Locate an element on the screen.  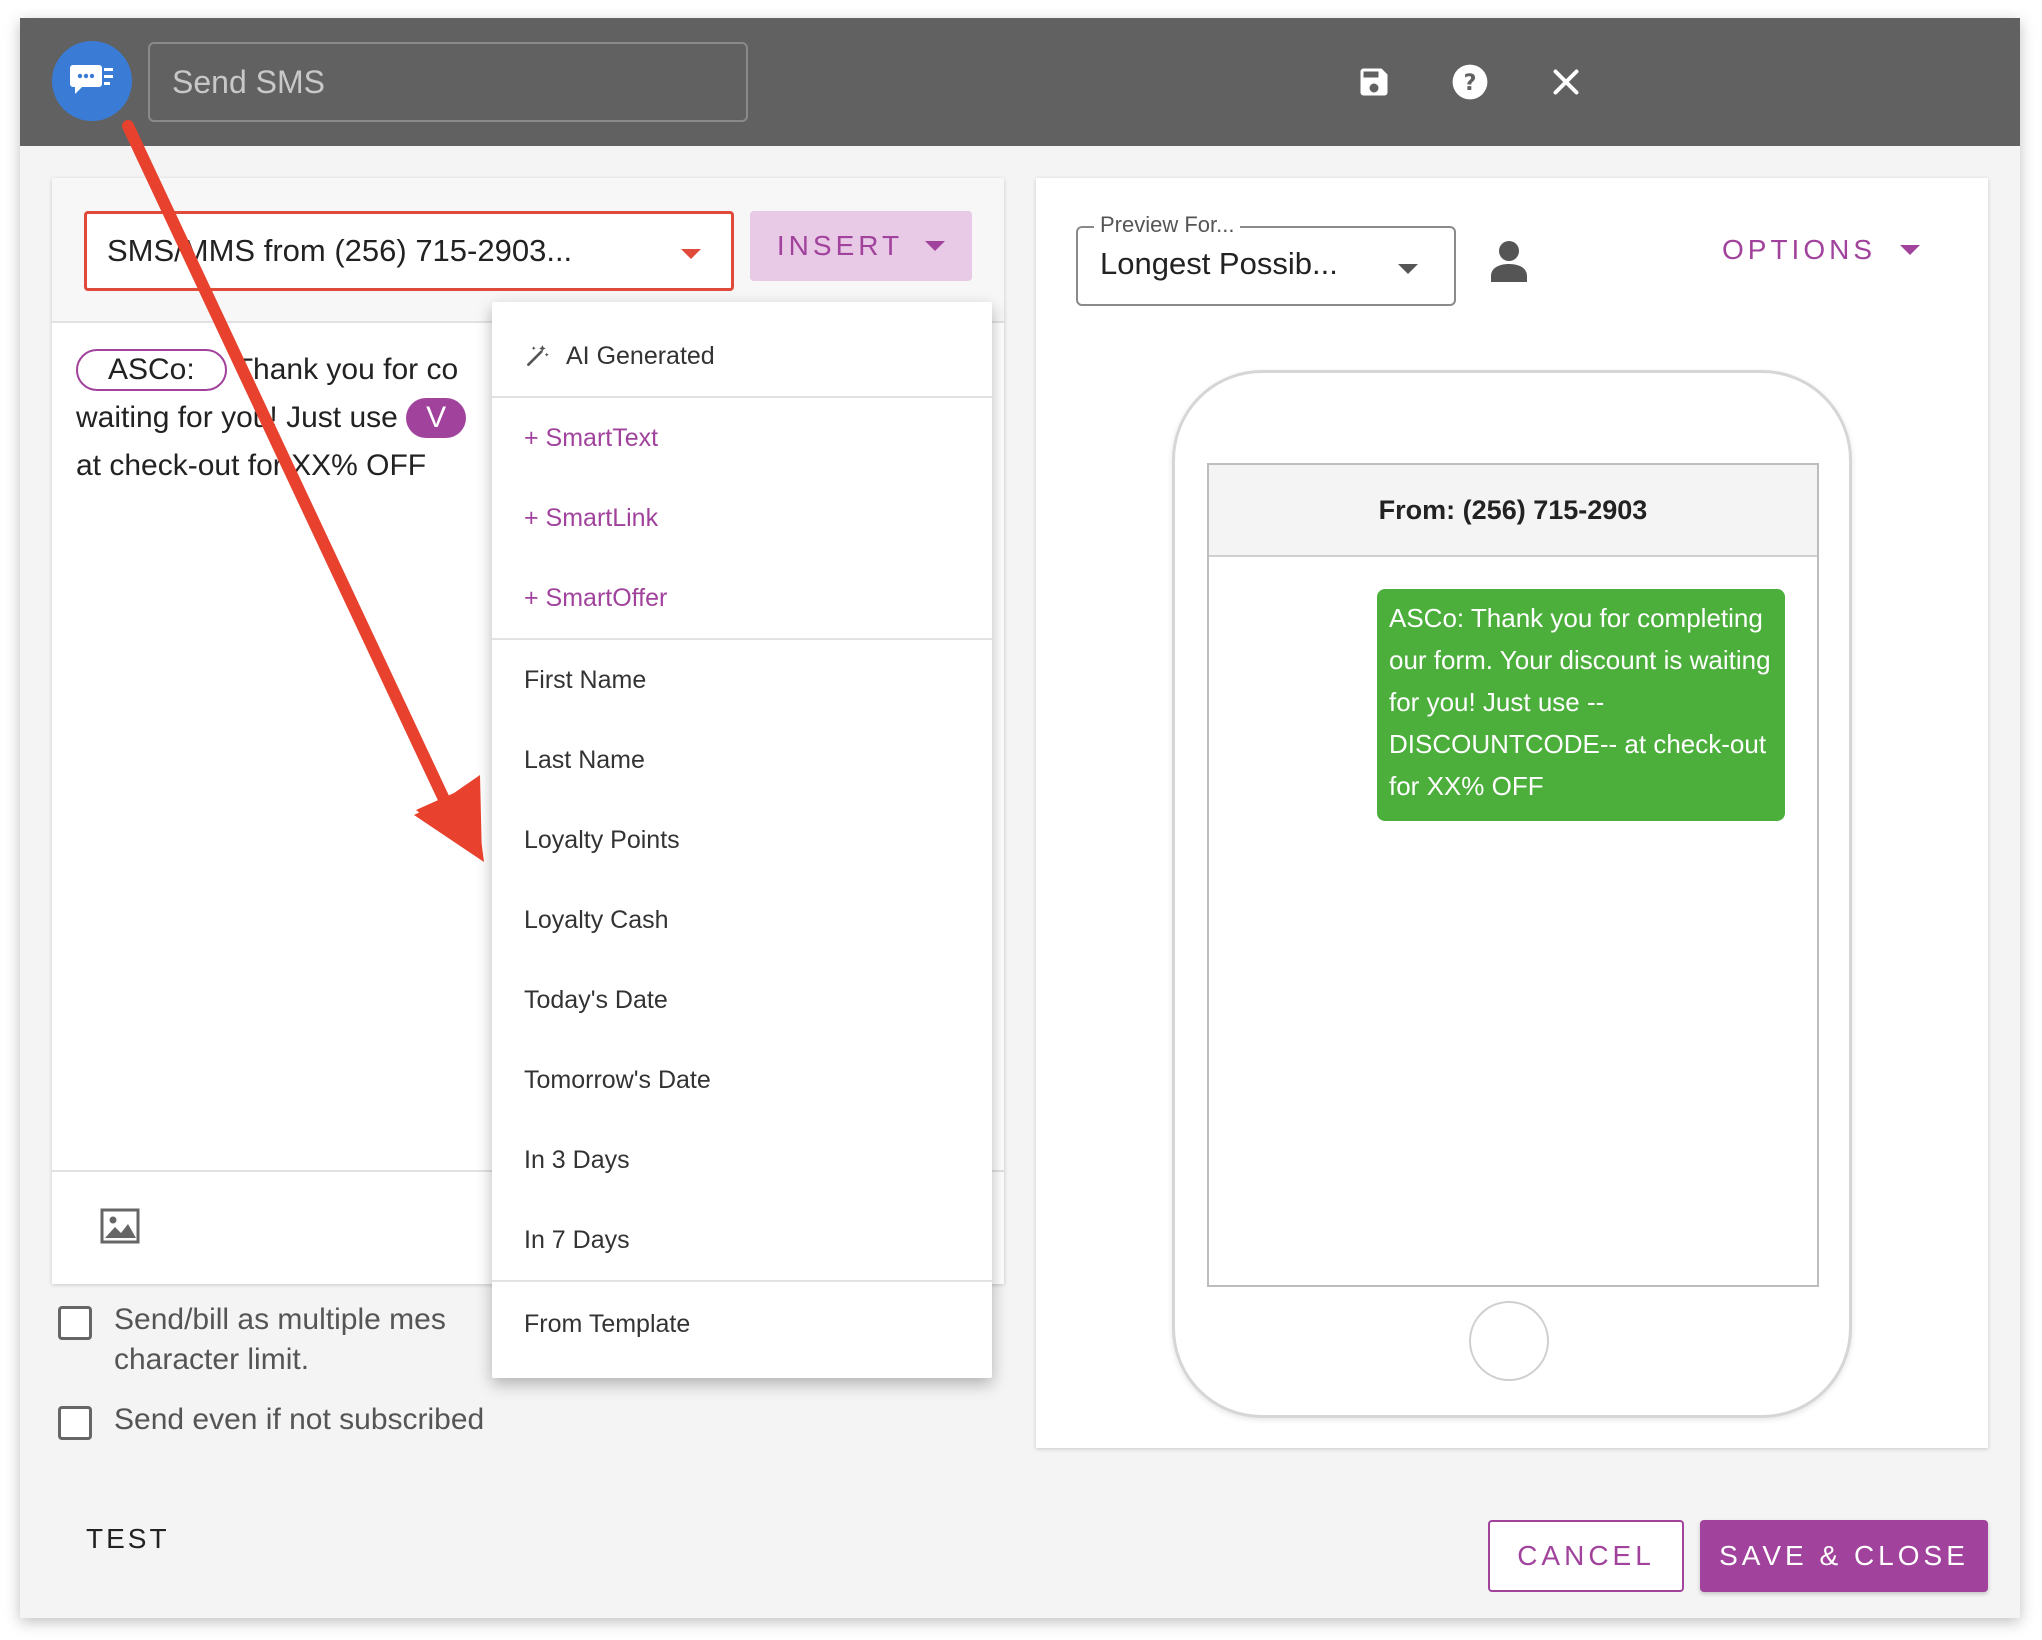
insert-label: INSERT is located at coordinates (840, 245).